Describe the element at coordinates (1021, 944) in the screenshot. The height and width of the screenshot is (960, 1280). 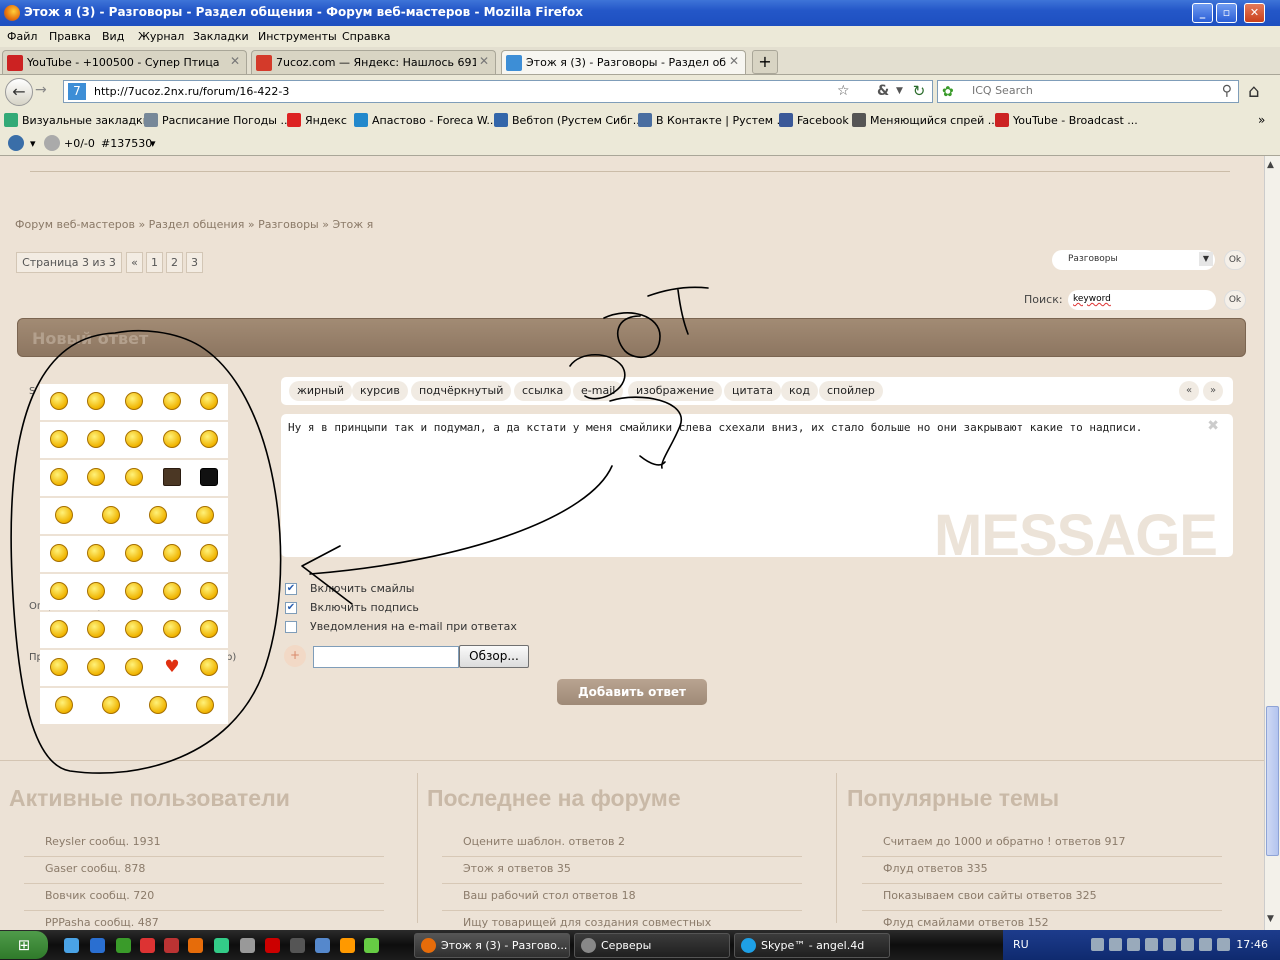
I see `language-indicator: RU` at that location.